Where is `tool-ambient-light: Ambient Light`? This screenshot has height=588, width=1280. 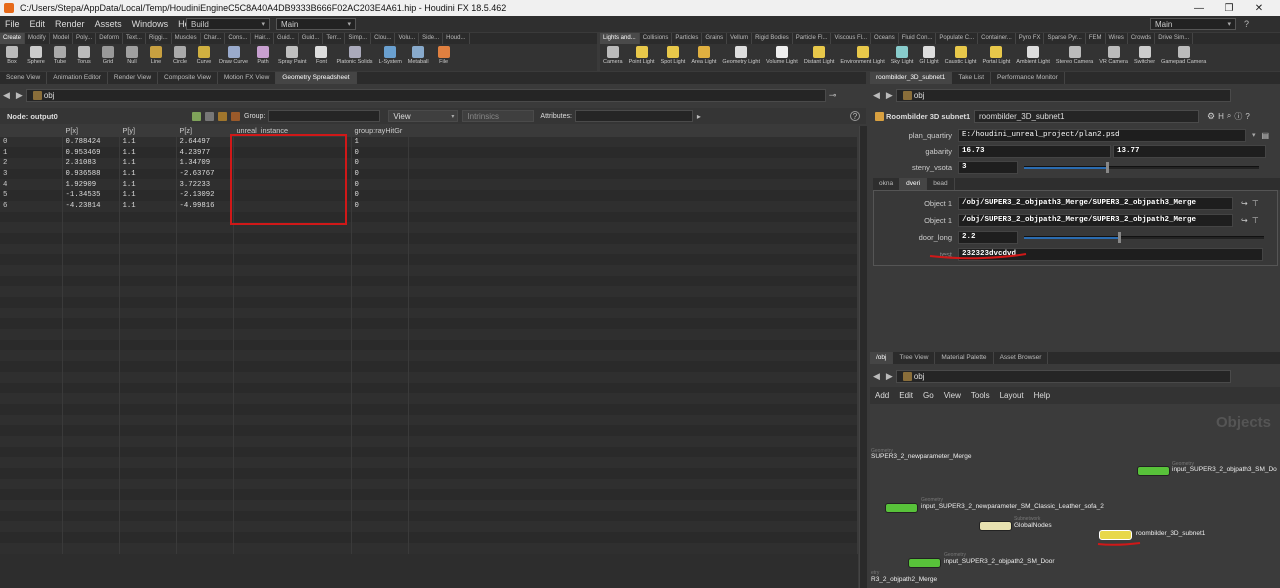 tool-ambient-light: Ambient Light is located at coordinates (1033, 57).